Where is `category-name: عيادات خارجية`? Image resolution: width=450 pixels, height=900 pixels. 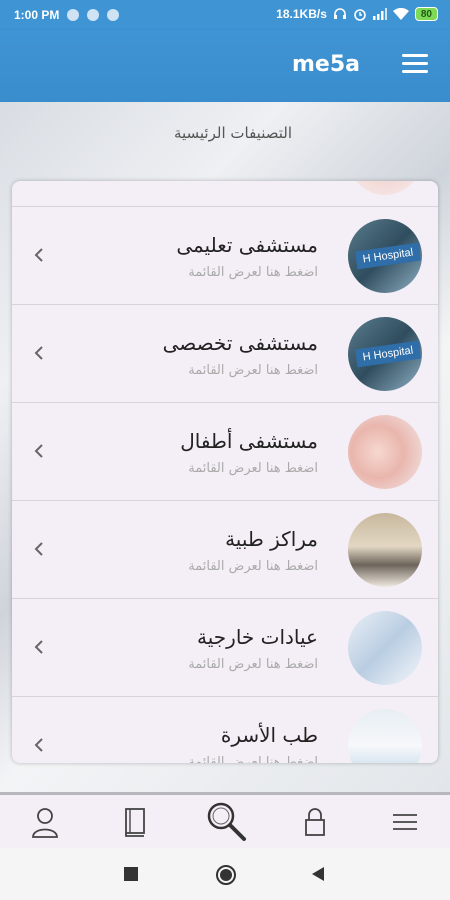
category-name: عيادات خارجية is located at coordinates (257, 637).